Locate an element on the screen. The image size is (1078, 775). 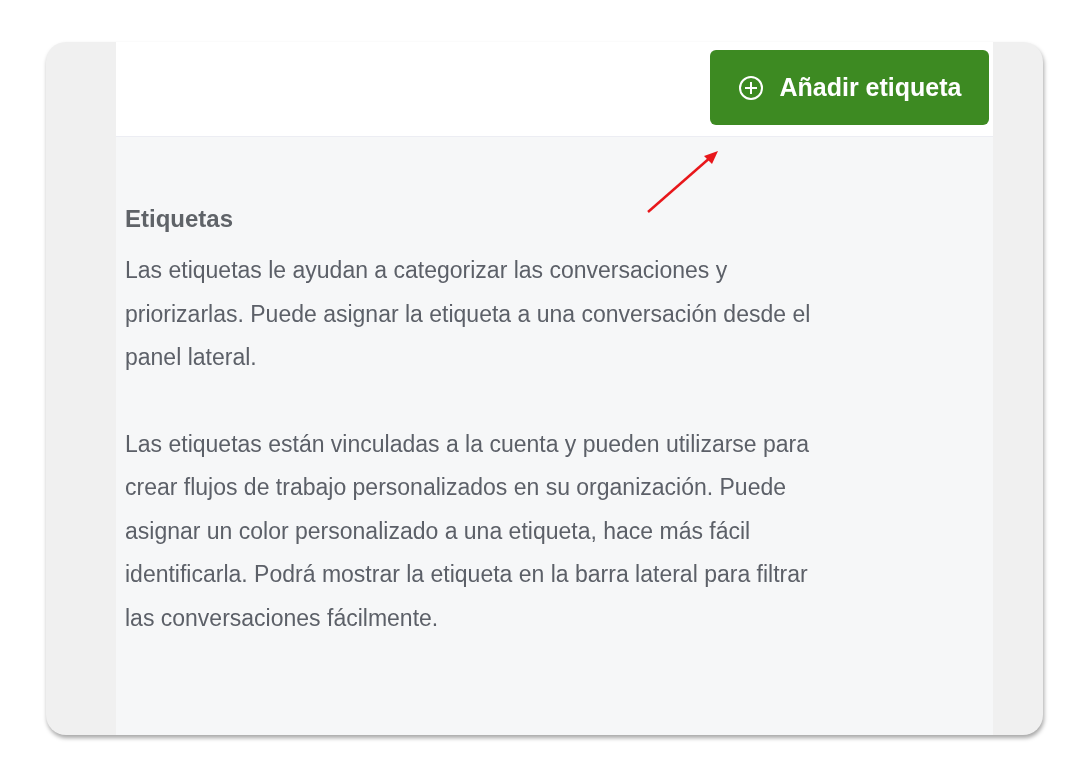
add-label-button: Añadir etiqueta is located at coordinates (849, 87).